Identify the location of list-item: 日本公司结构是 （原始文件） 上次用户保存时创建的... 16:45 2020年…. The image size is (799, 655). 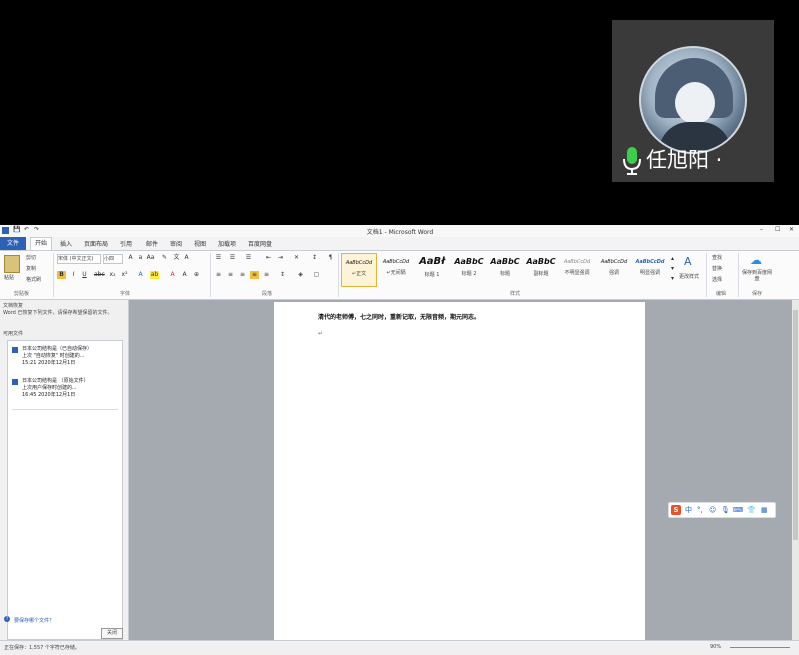
(65, 393).